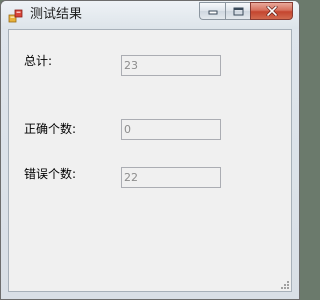  What do you see at coordinates (50, 129) in the screenshot?
I see `correct-count-label: 正确个数:` at bounding box center [50, 129].